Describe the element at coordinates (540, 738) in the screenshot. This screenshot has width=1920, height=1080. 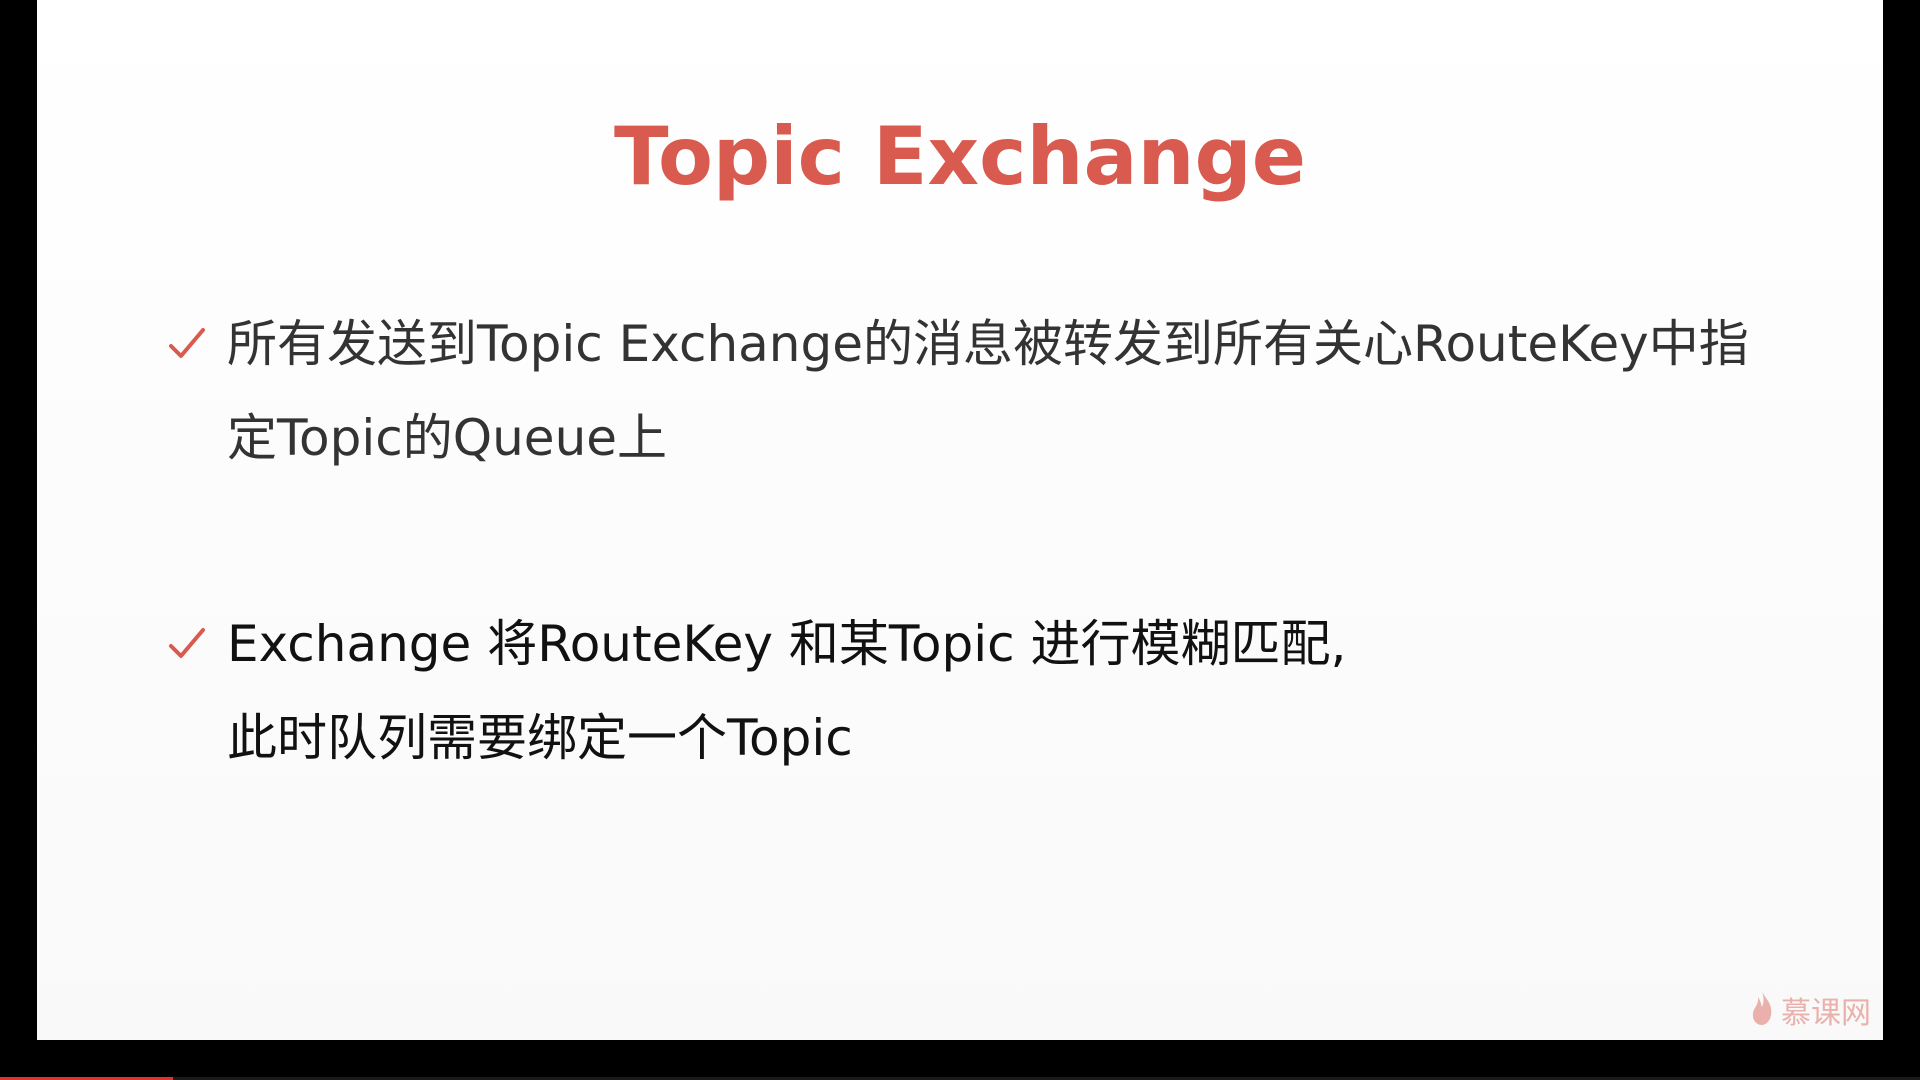
I see `bullet-line: 此时队列需要绑定一个Topic` at that location.